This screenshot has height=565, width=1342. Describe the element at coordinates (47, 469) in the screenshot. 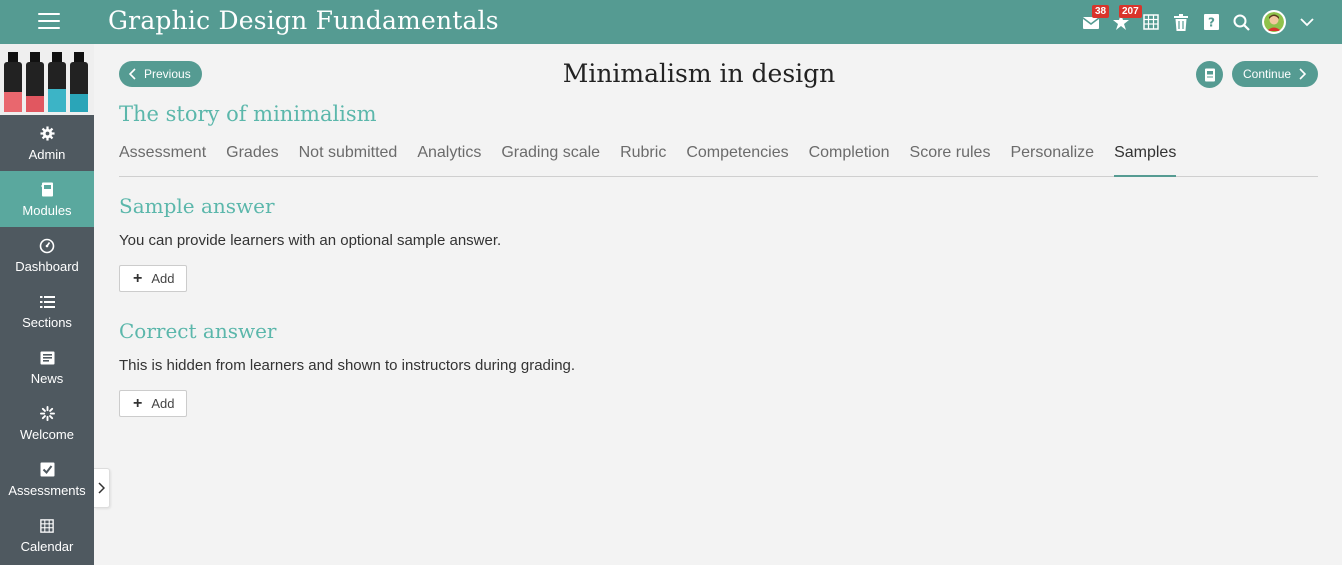

I see `check-icon` at that location.